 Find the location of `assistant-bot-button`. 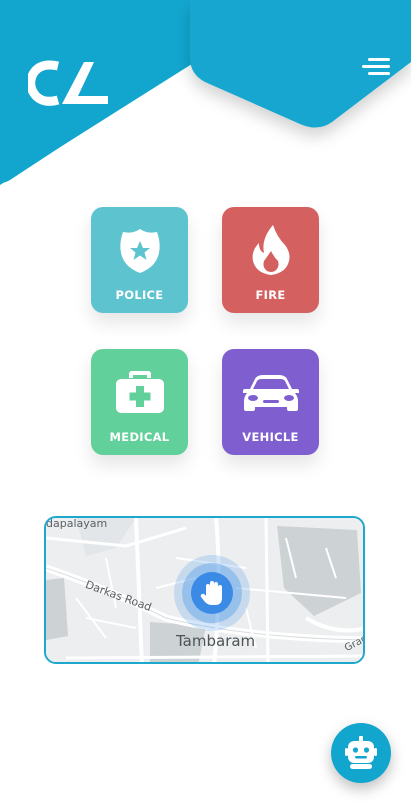

assistant-bot-button is located at coordinates (361, 753).